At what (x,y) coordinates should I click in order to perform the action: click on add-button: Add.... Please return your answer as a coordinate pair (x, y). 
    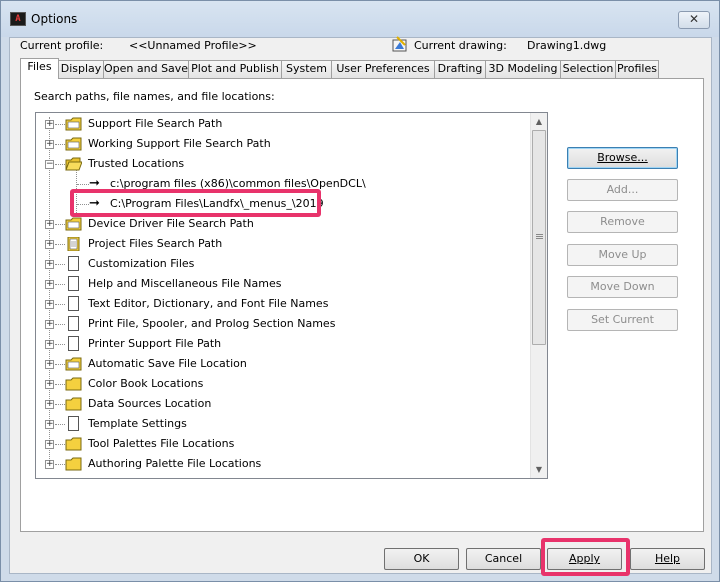
    Looking at the image, I should click on (622, 190).